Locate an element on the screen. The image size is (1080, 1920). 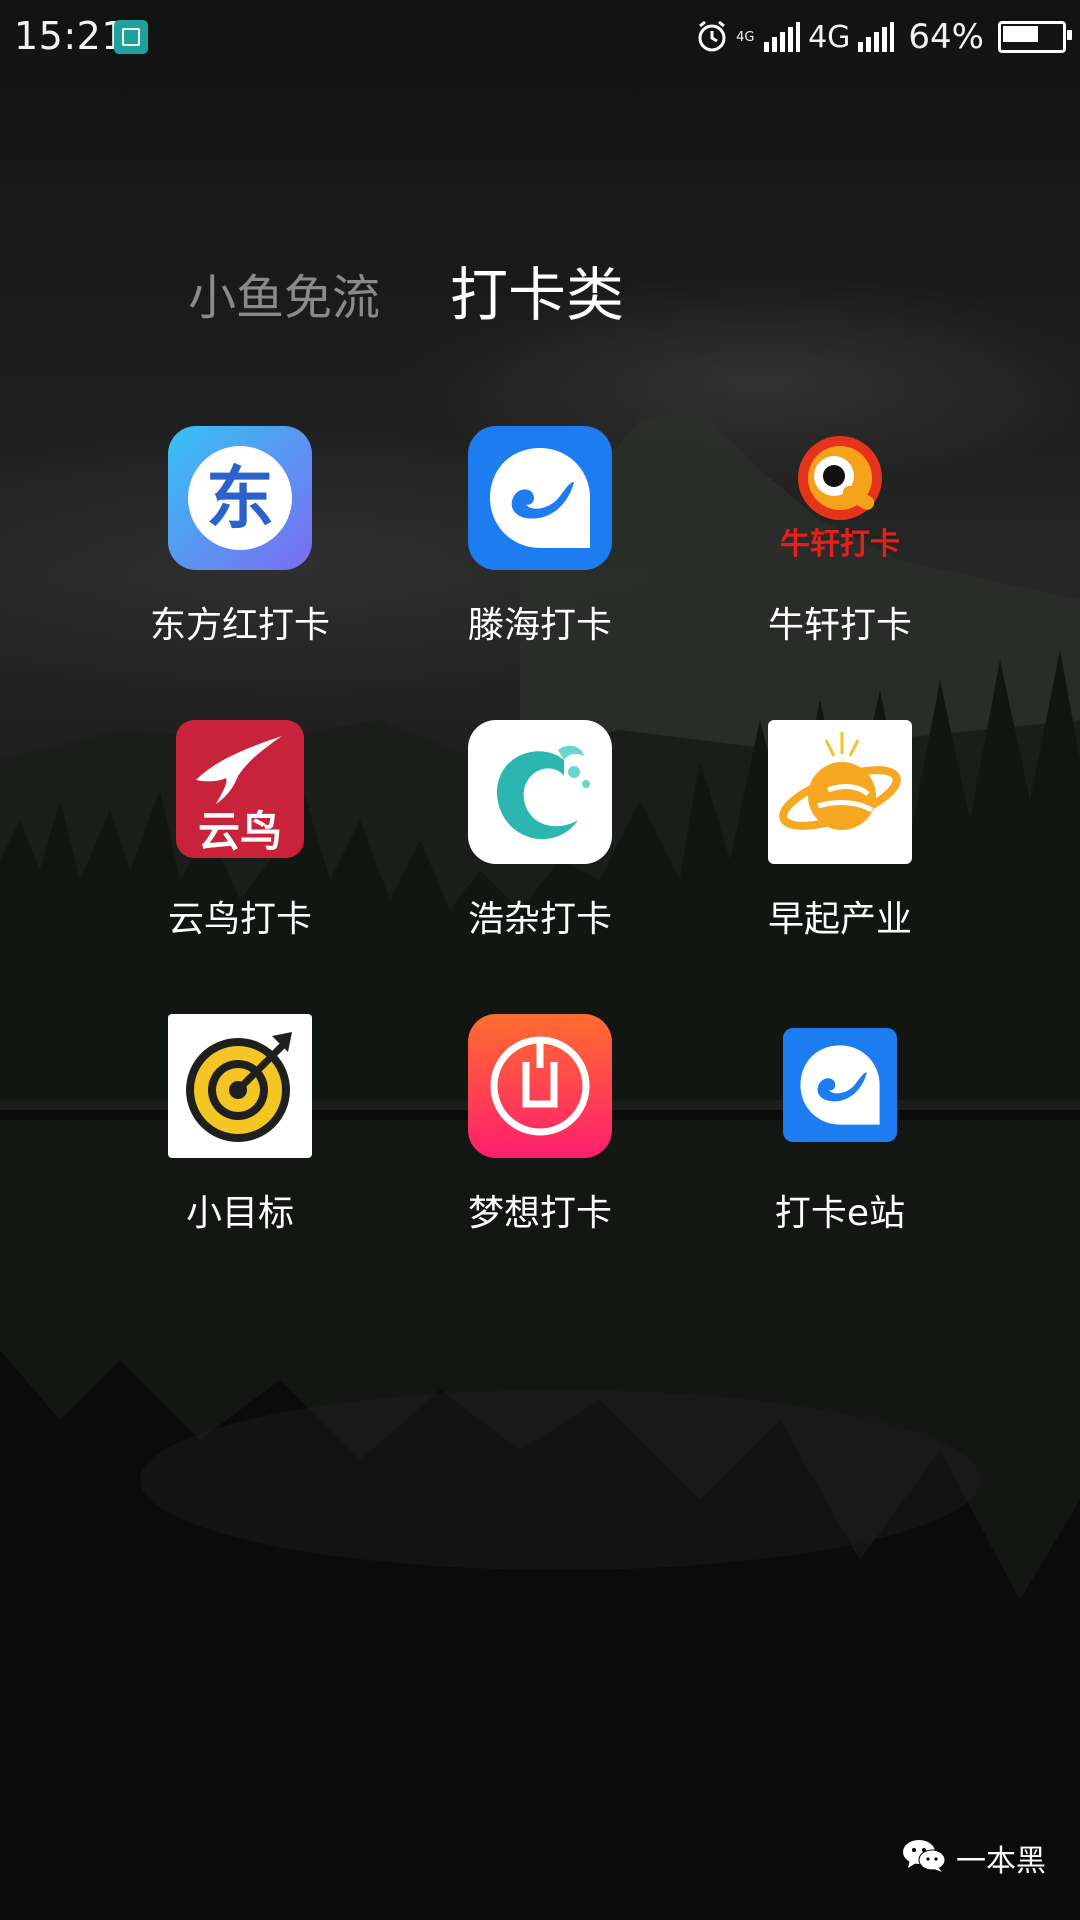
app-haoza: 浩杂打卡 is located at coordinates (540, 835).